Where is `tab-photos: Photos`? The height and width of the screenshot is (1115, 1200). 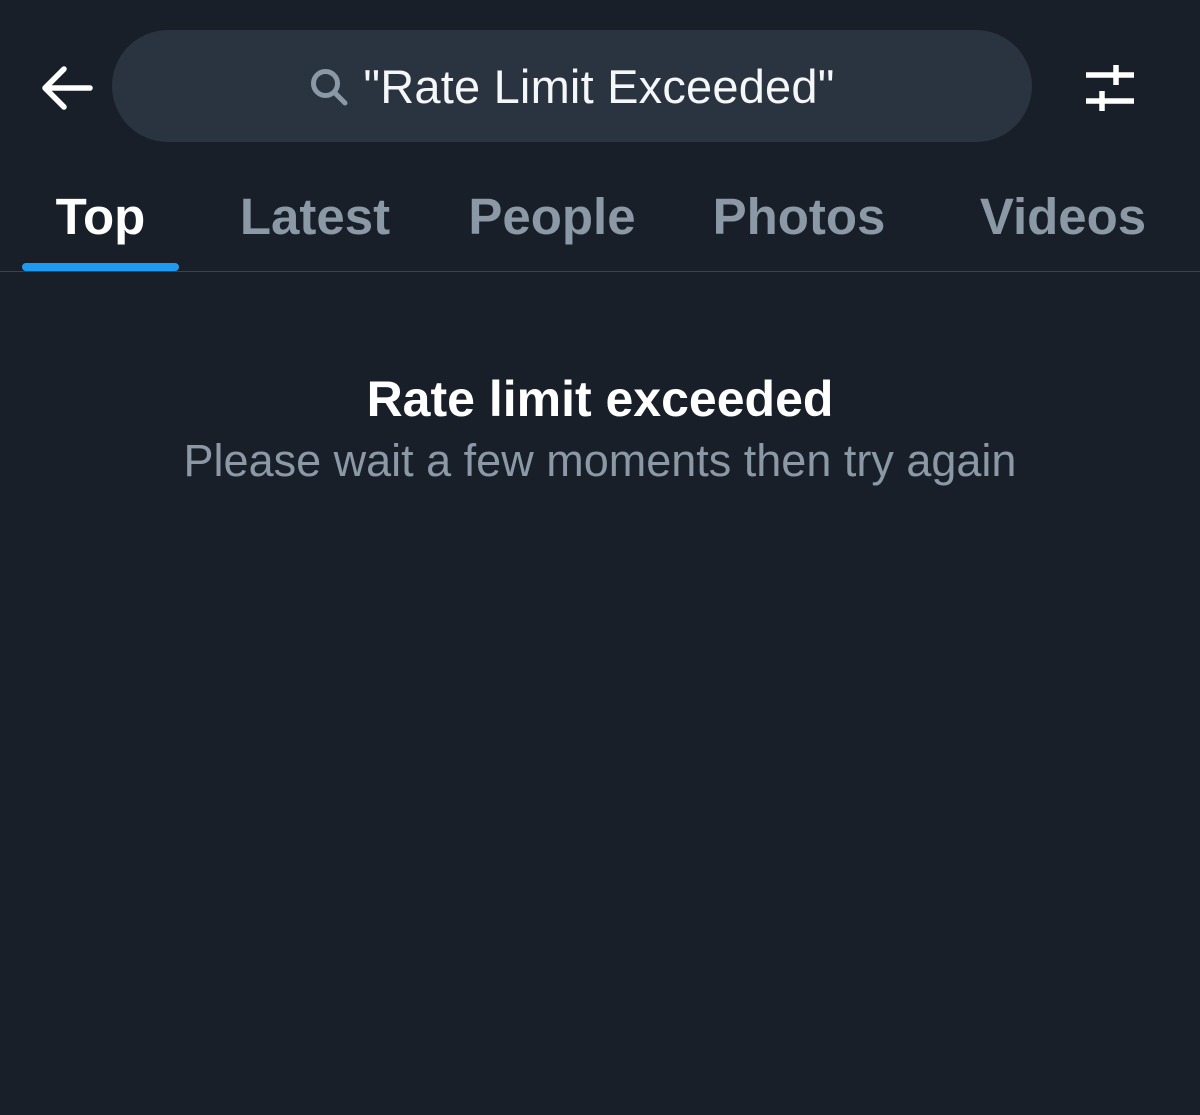 tab-photos: Photos is located at coordinates (799, 216).